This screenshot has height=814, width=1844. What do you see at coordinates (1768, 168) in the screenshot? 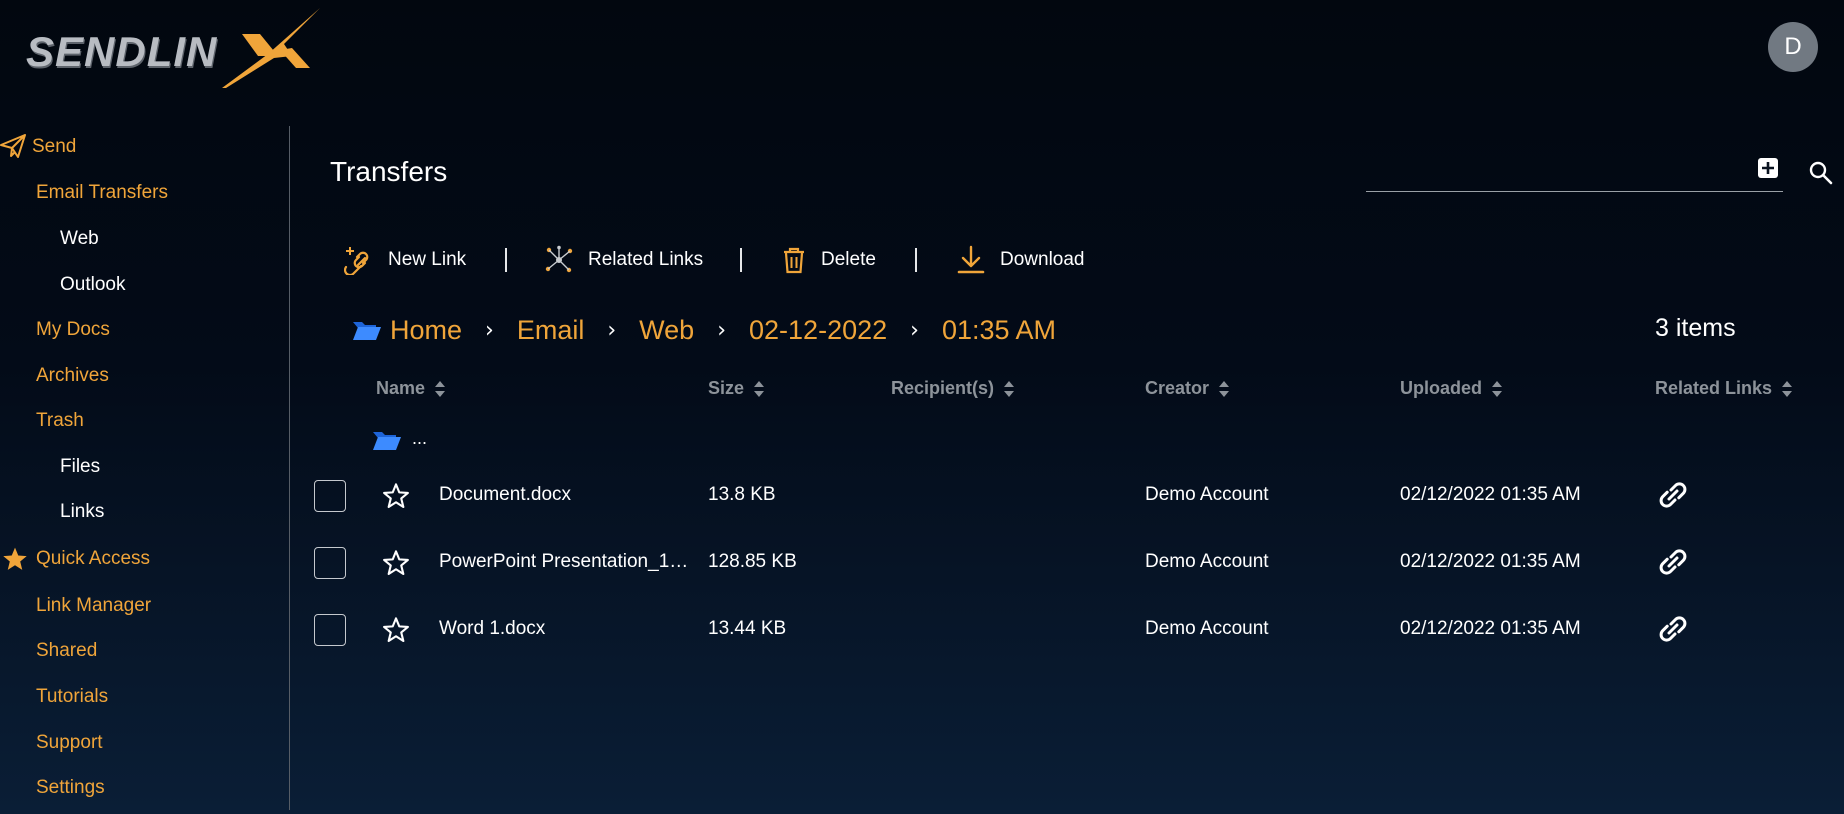
I see `add-icon` at bounding box center [1768, 168].